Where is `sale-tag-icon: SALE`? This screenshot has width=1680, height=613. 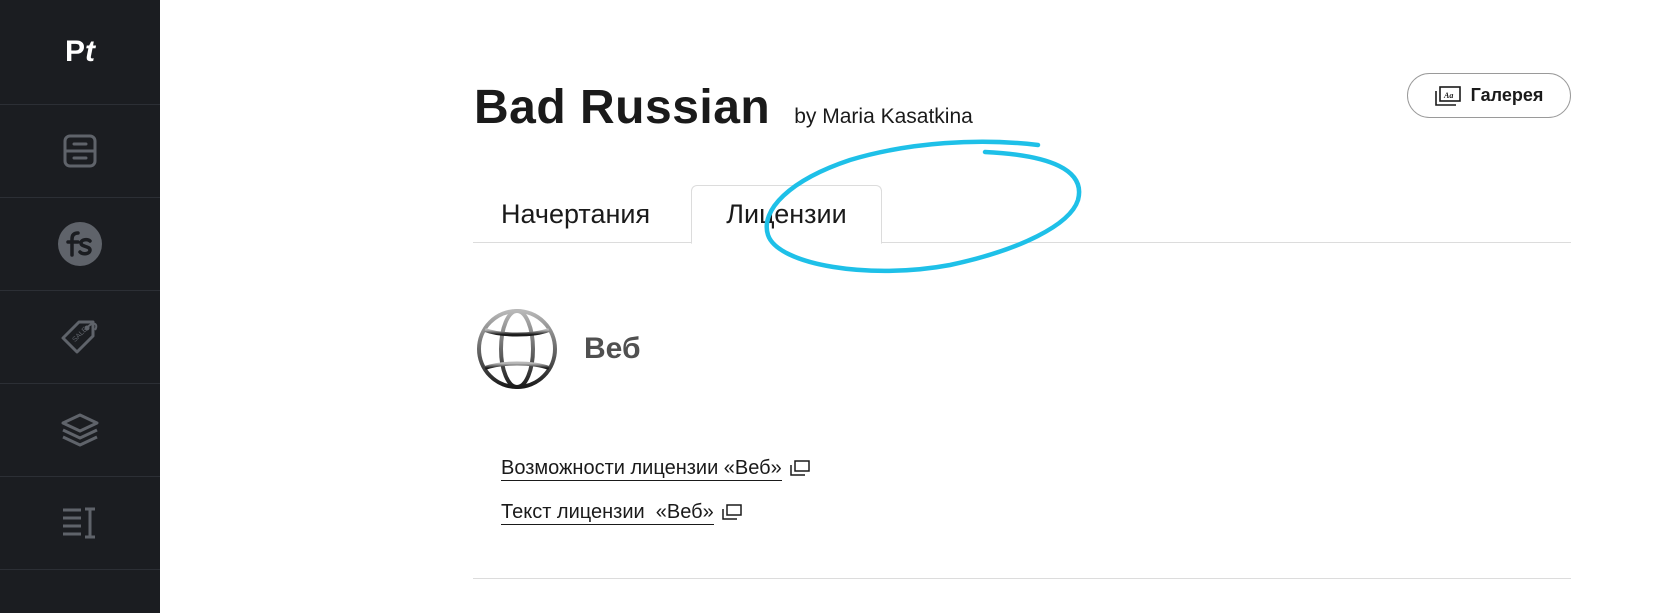 sale-tag-icon: SALE is located at coordinates (79, 337).